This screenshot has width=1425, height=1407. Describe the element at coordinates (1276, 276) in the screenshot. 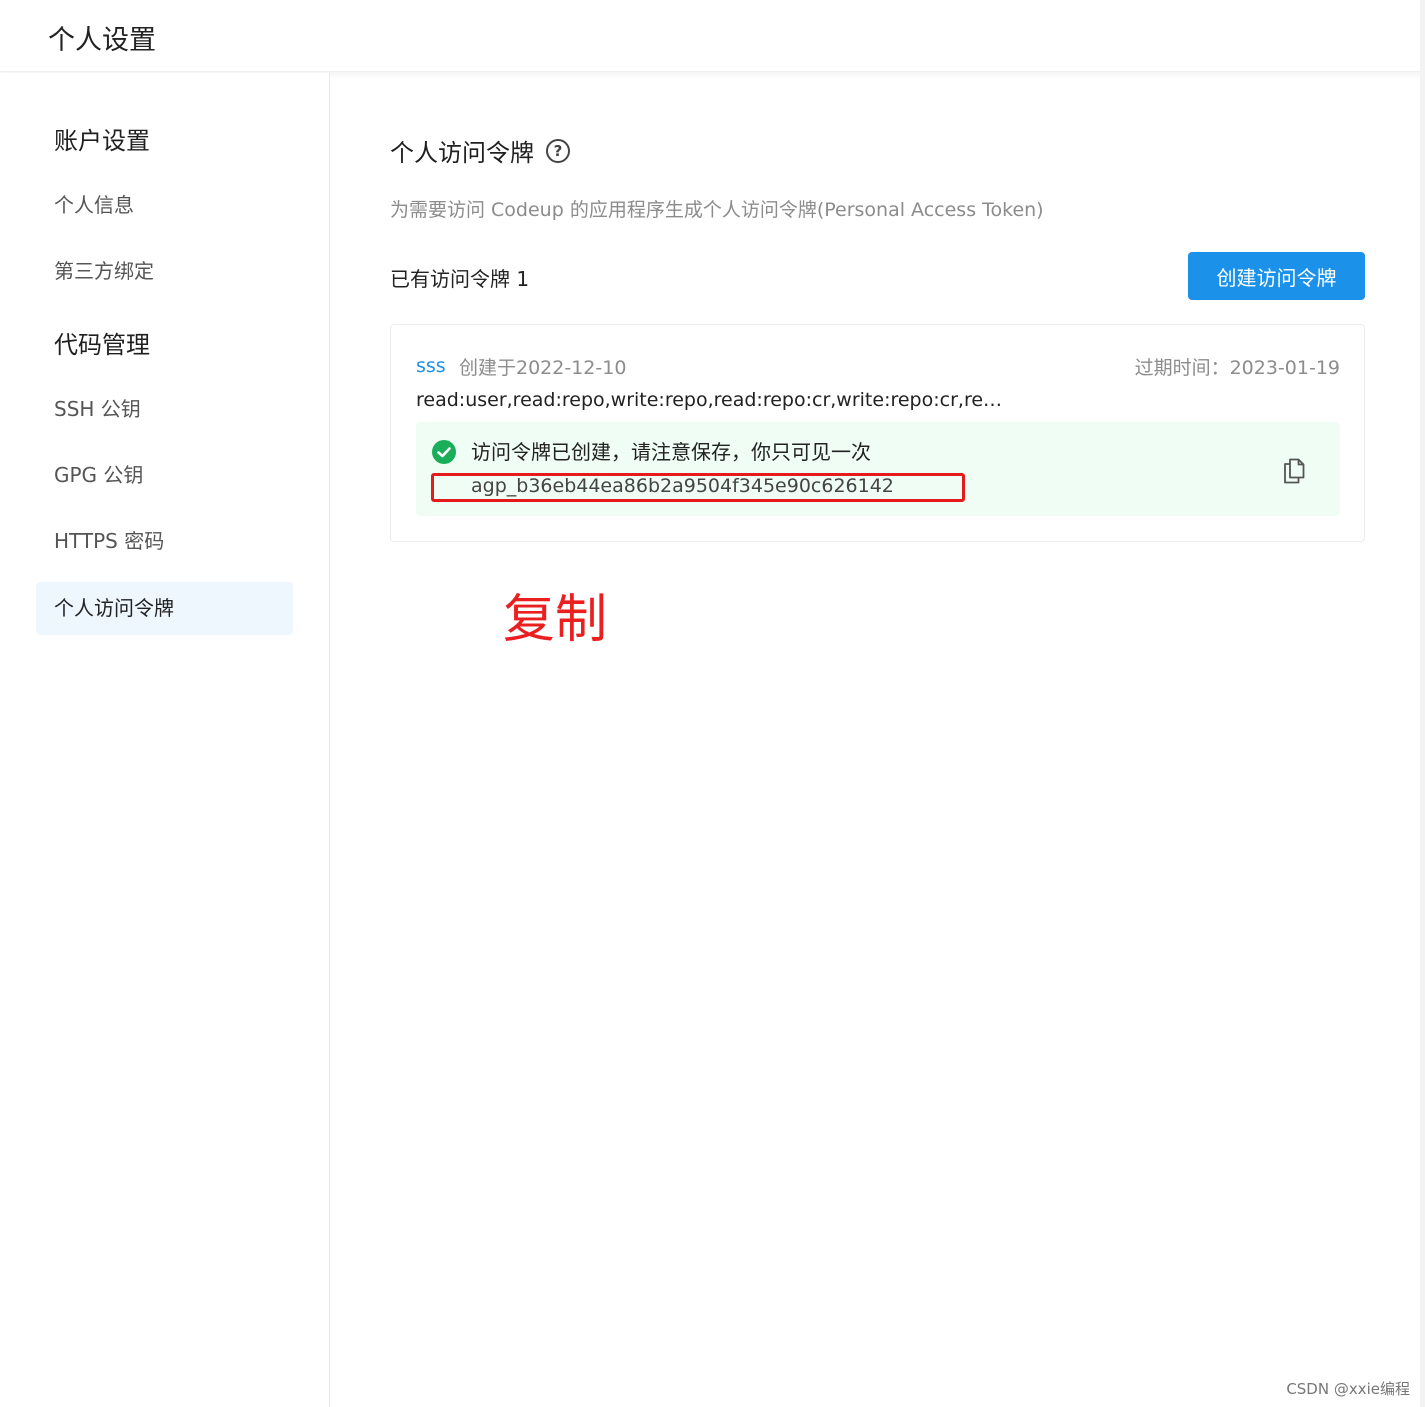

I see `create-token-button: 创建访问令牌` at that location.